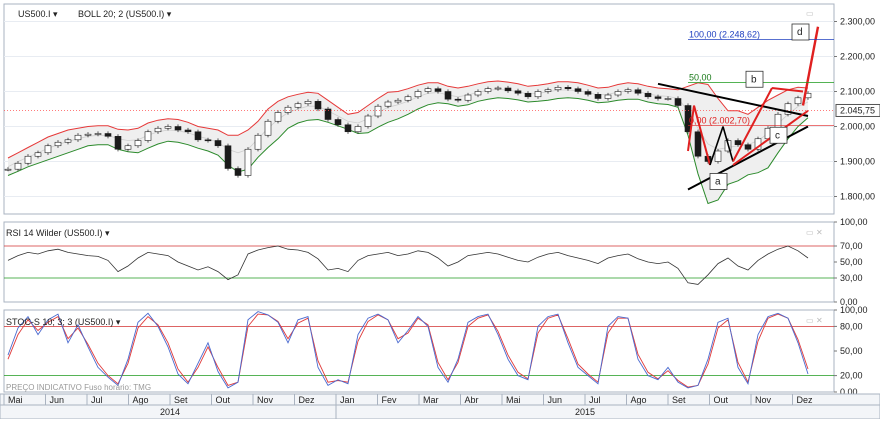 The height and width of the screenshot is (421, 880). Describe the element at coordinates (431, 400) in the screenshot. I see `x-month-label: Mar` at that location.